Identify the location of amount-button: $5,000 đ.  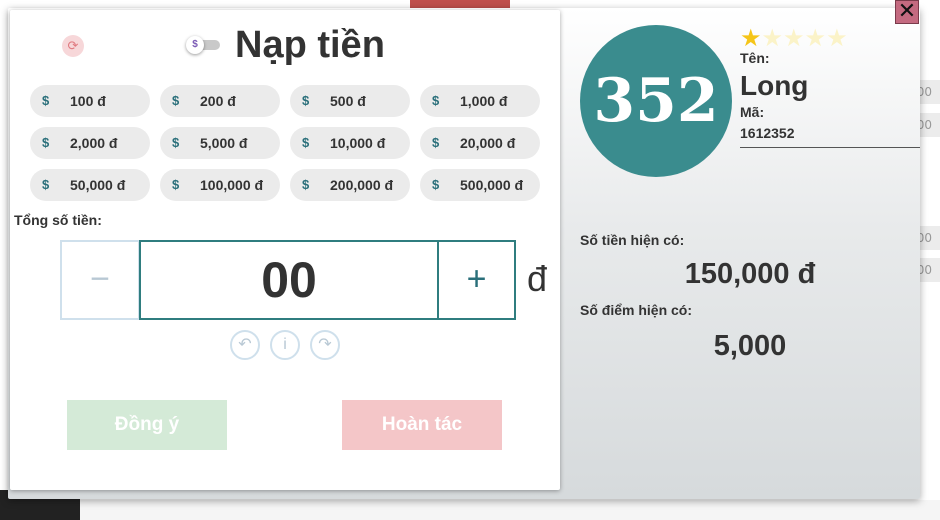
(220, 143).